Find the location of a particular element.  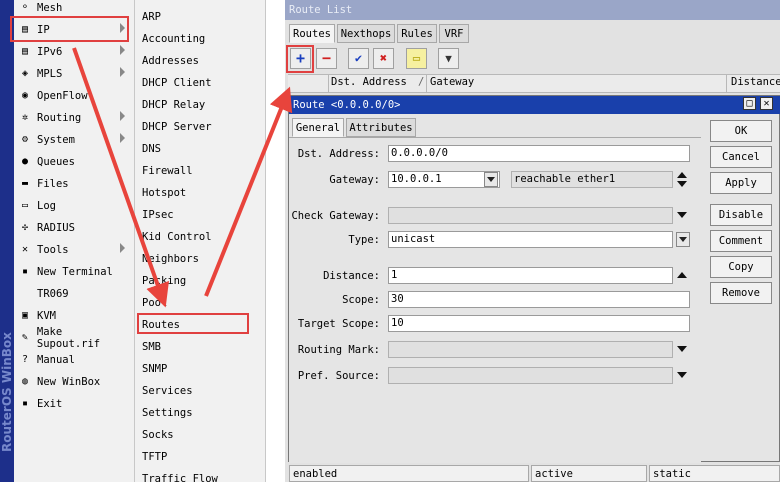

check-gateway-dropdown-icon is located at coordinates (682, 215).